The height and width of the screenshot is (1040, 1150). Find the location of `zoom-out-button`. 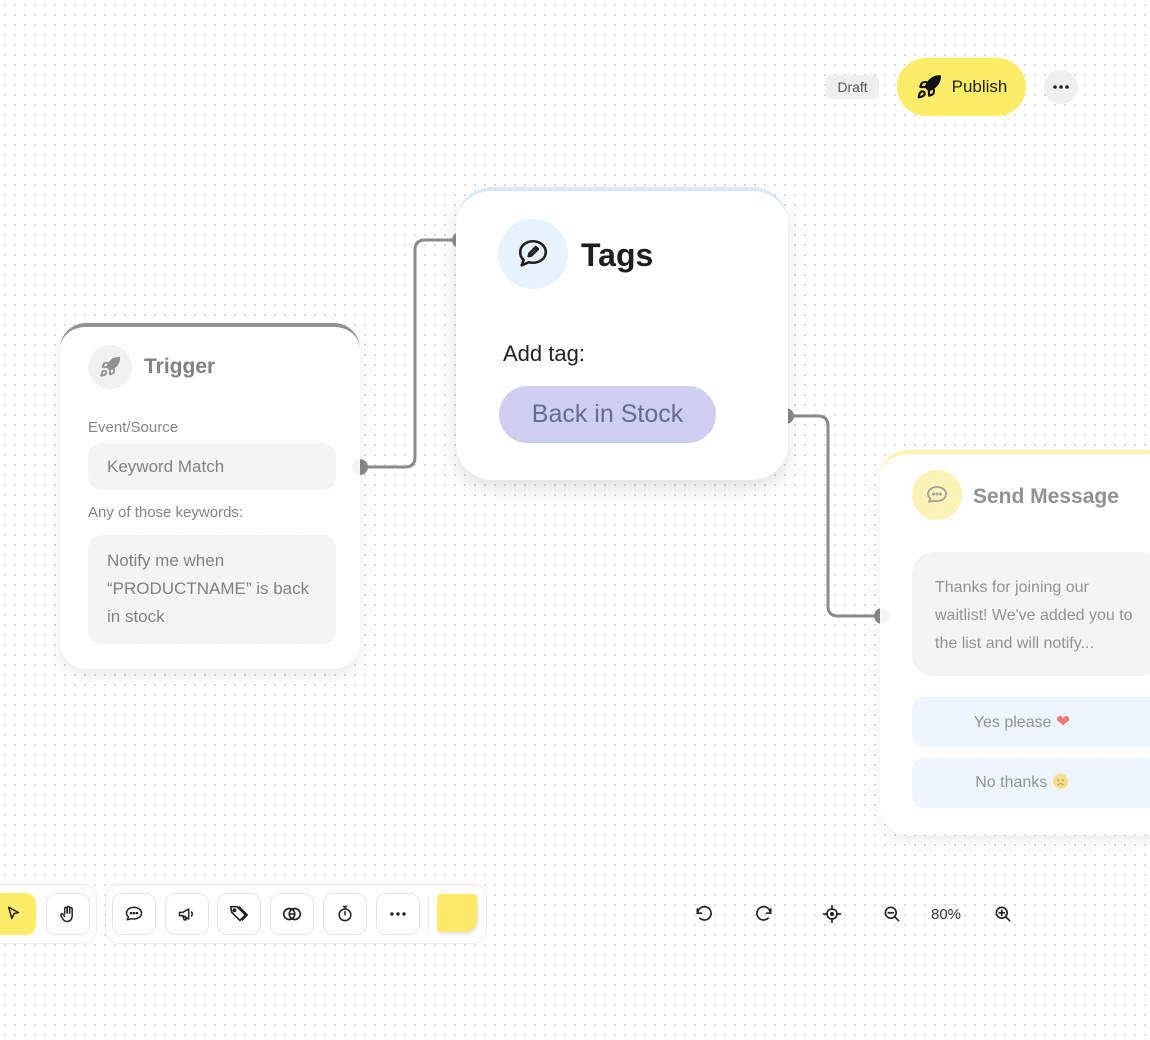

zoom-out-button is located at coordinates (892, 914).